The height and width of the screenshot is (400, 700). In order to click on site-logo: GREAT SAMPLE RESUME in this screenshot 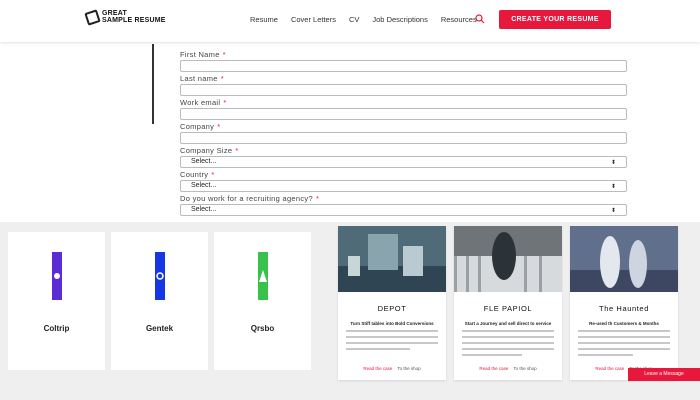, I will do `click(125, 17)`.